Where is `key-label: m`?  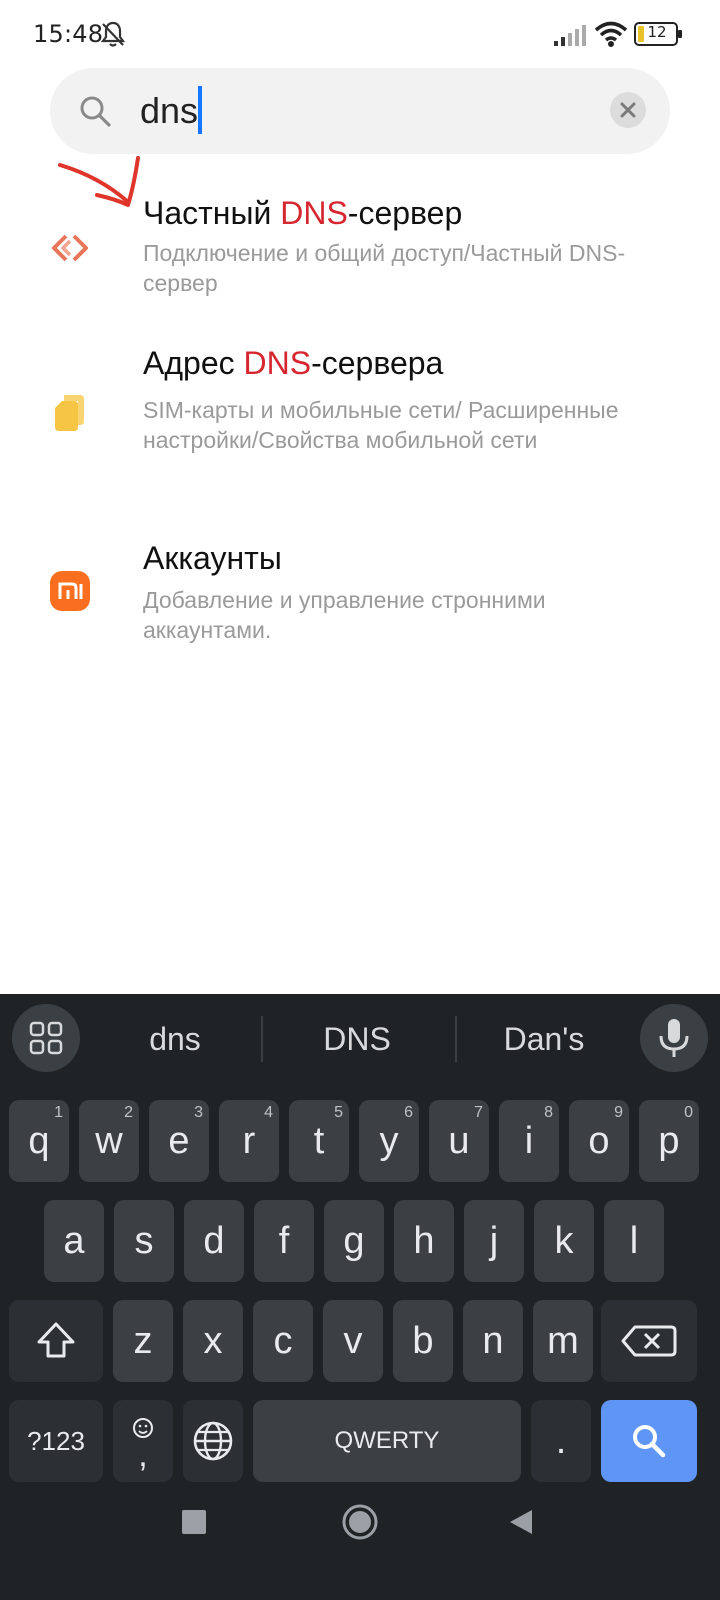
key-label: m is located at coordinates (563, 1341).